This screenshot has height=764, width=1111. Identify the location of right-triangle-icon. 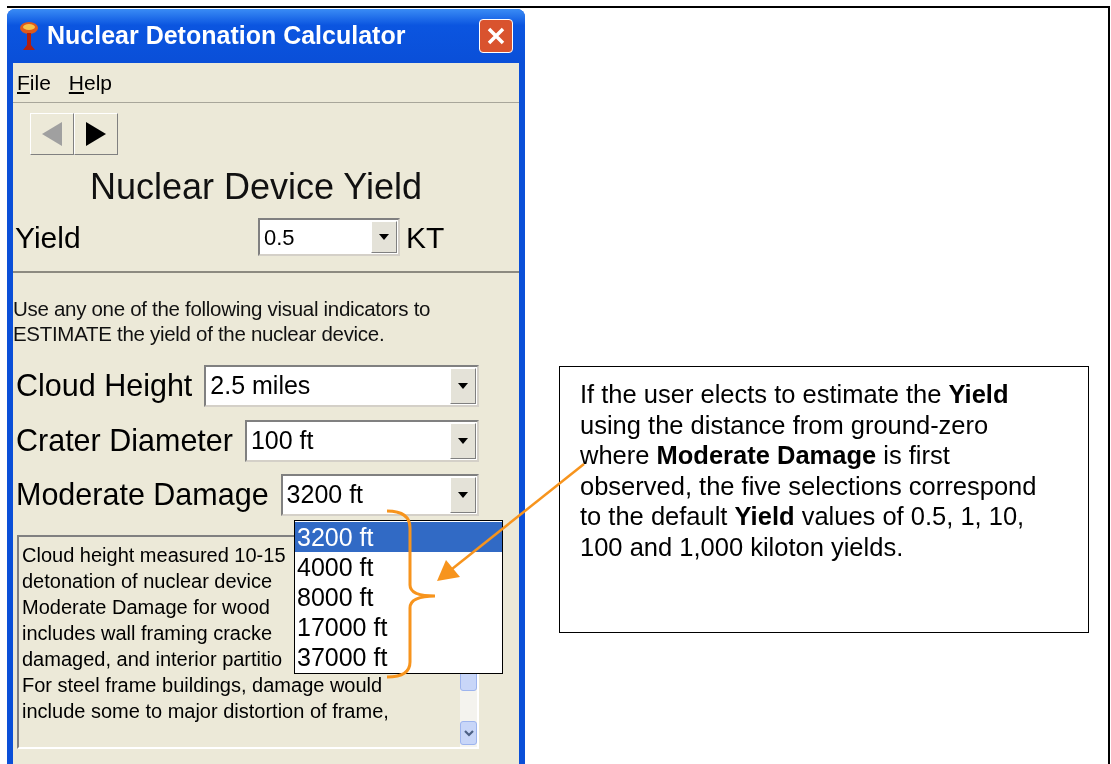
(96, 134).